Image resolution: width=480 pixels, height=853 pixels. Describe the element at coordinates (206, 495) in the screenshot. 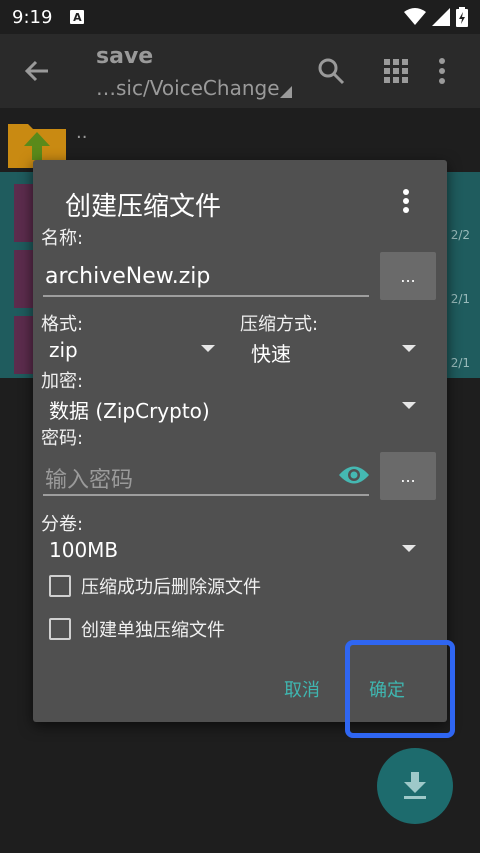

I see `password-input-underline` at that location.